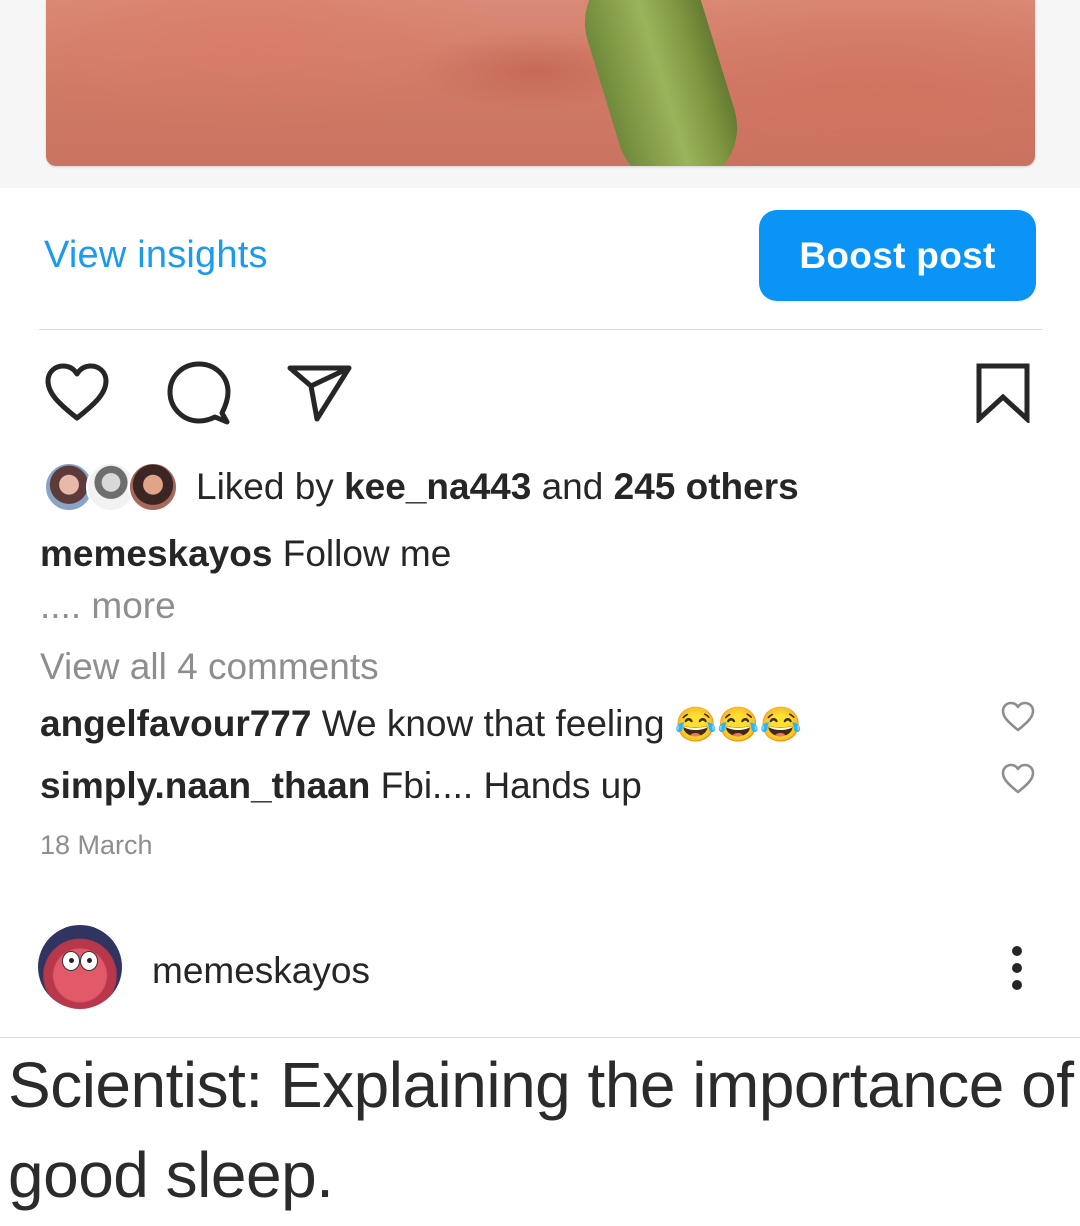 This screenshot has width=1080, height=1226. Describe the element at coordinates (199, 393) in the screenshot. I see `comment-bubble-icon` at that location.